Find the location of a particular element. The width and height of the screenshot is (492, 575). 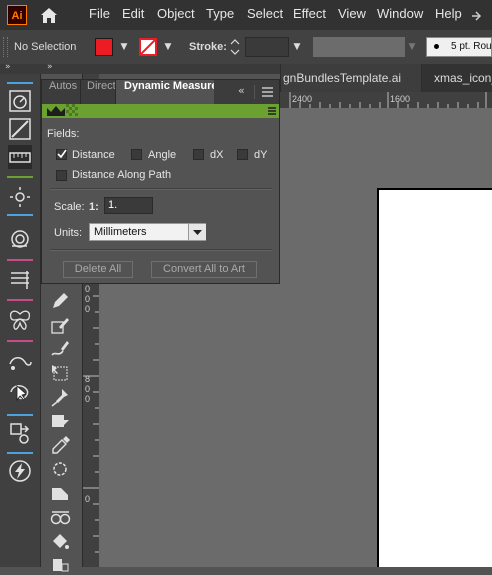

live-paint-tool-icon is located at coordinates (60, 541).